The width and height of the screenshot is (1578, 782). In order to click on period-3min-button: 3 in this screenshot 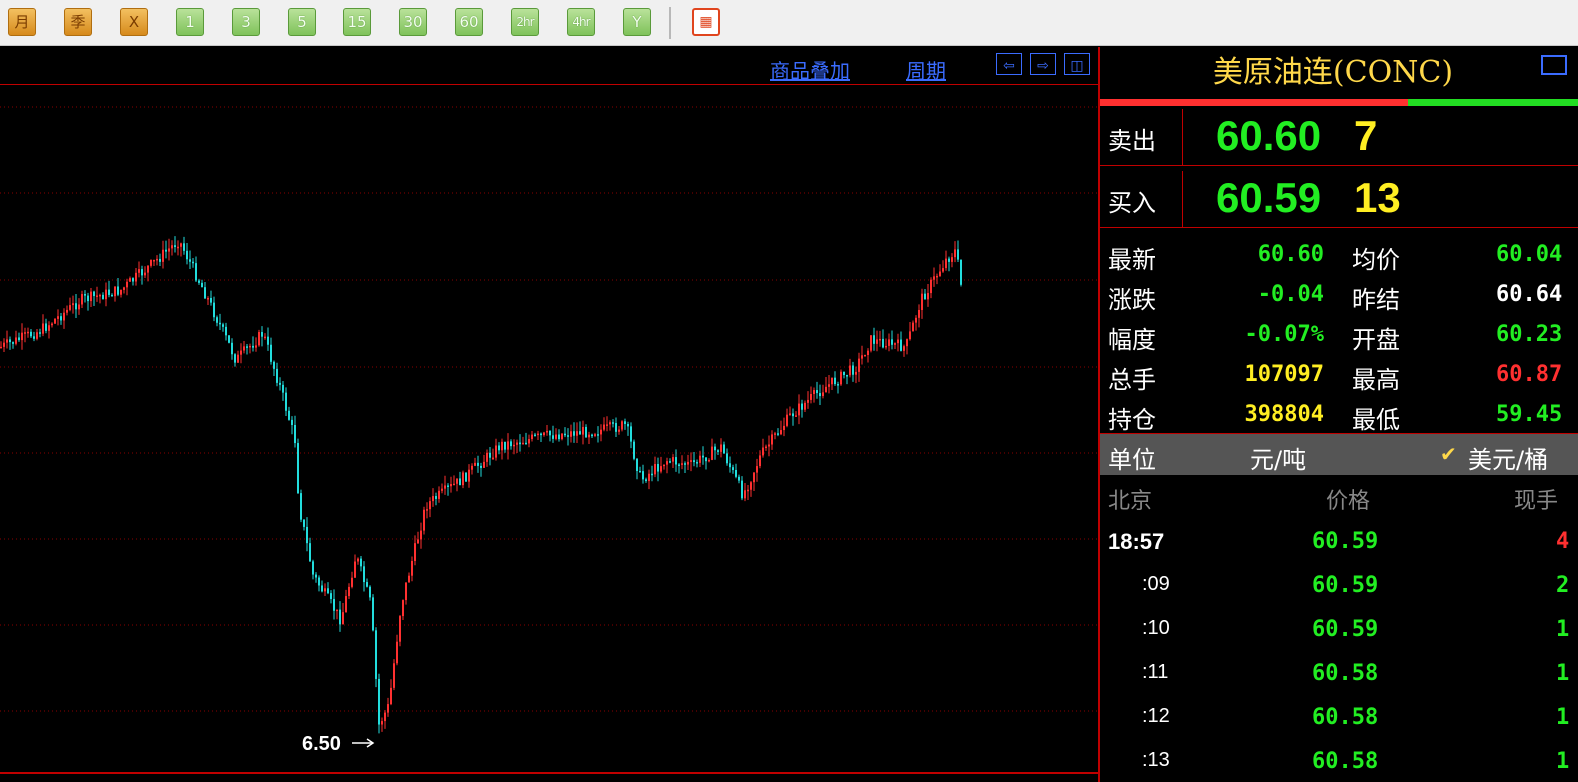, I will do `click(246, 22)`.